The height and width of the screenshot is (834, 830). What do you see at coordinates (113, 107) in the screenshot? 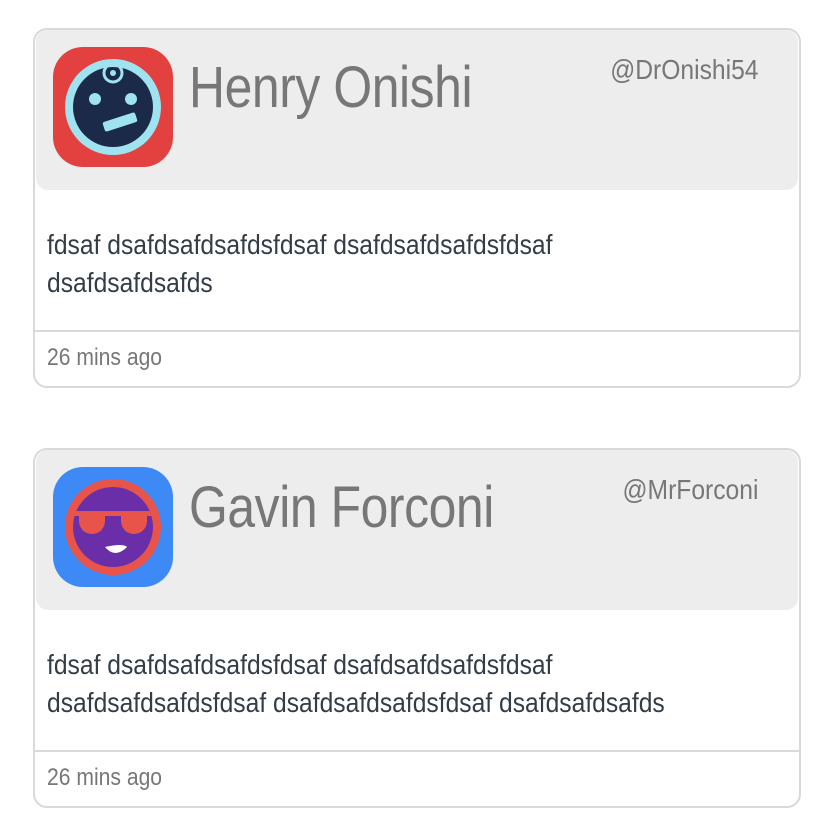
I see `robot-face-icon` at bounding box center [113, 107].